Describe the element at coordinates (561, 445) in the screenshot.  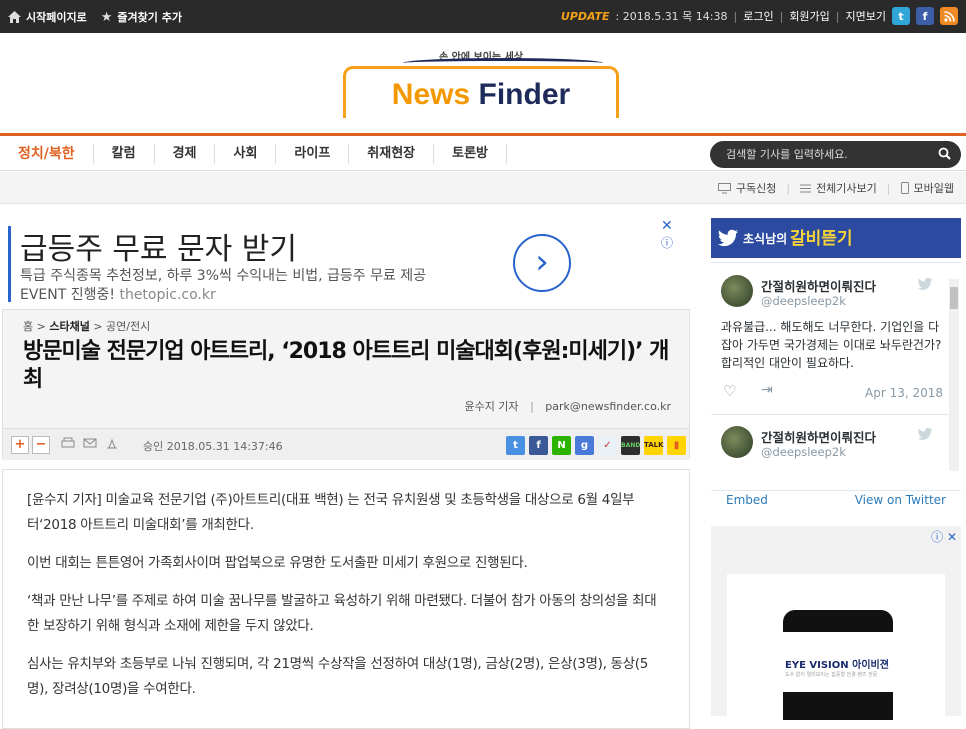
I see `share-naver-icon: N` at that location.